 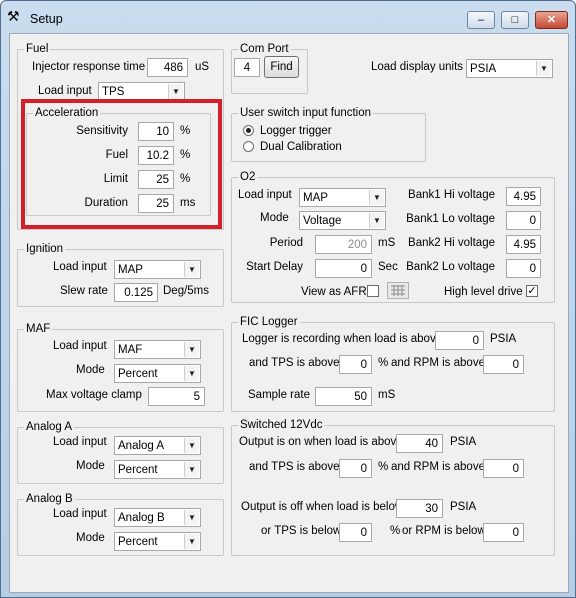 I want to click on com-port-input: 4, so click(x=247, y=67).